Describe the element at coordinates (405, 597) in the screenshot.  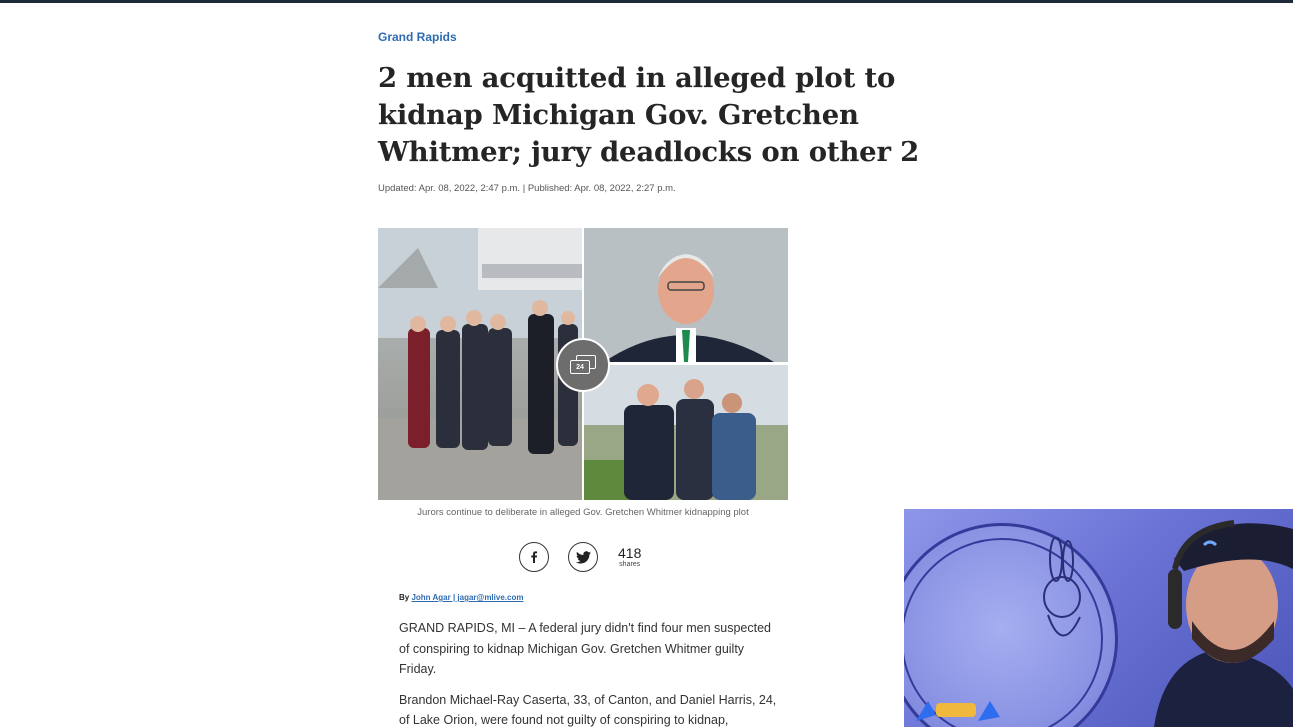
I see `byline-prefix: By` at that location.